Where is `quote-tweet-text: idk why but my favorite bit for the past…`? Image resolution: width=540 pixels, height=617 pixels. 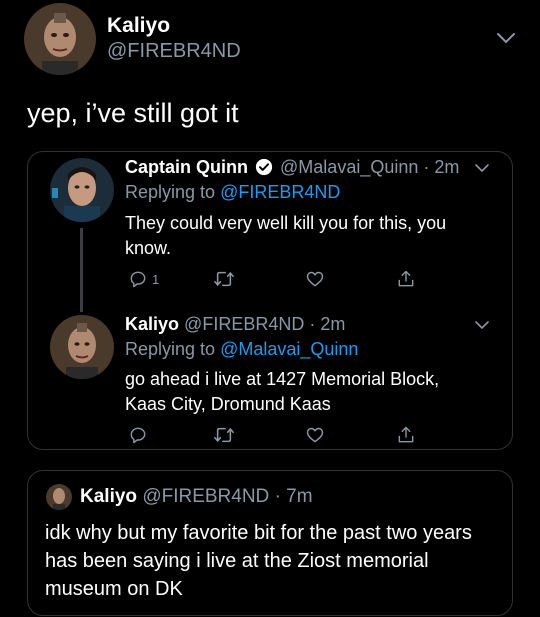 quote-tweet-text: idk why but my favorite bit for the past… is located at coordinates (258, 561).